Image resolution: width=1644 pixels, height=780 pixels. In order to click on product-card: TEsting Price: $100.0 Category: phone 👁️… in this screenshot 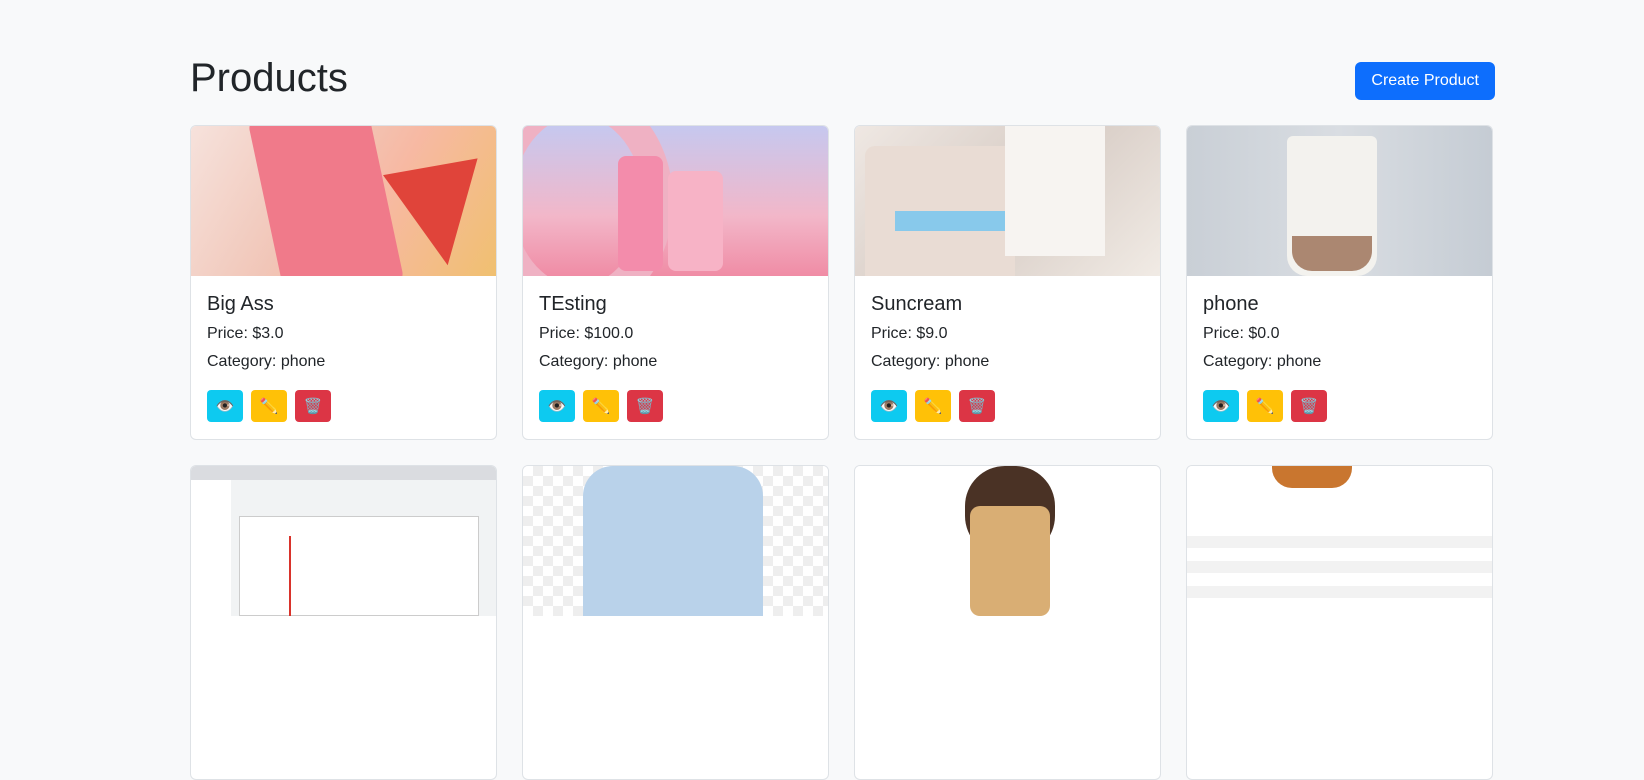, I will do `click(675, 282)`.